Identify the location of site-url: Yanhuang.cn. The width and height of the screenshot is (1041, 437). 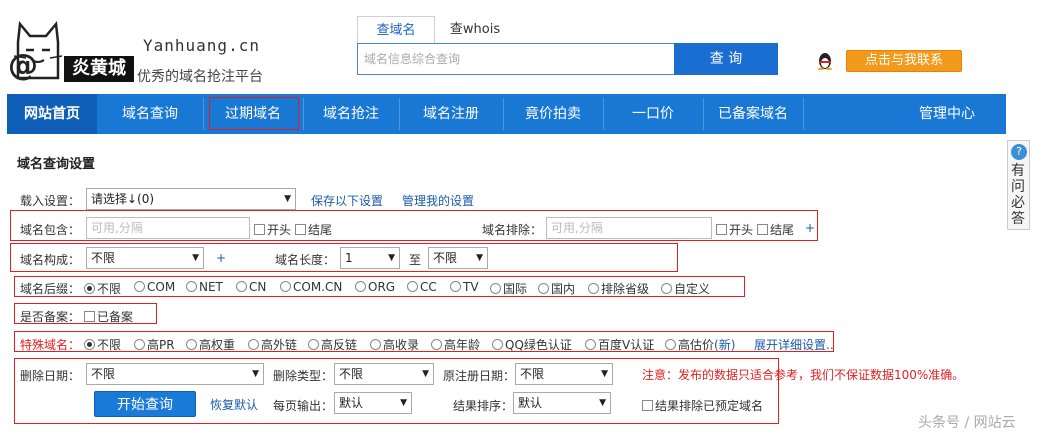
(201, 45).